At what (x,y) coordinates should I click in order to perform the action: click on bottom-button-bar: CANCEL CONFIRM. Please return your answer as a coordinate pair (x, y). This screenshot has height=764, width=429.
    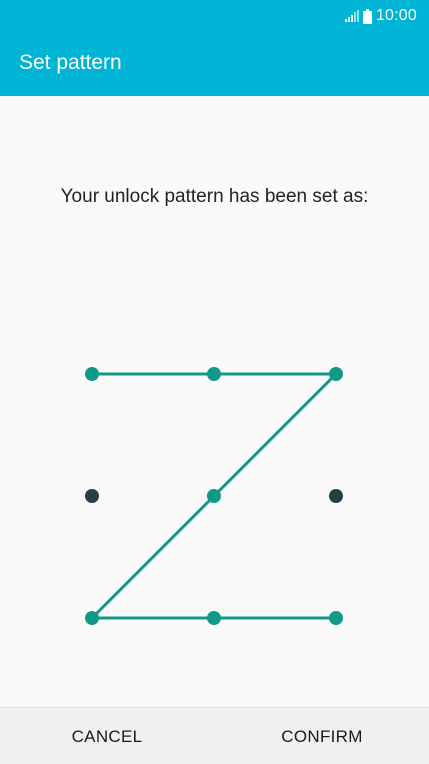
    Looking at the image, I should click on (214, 735).